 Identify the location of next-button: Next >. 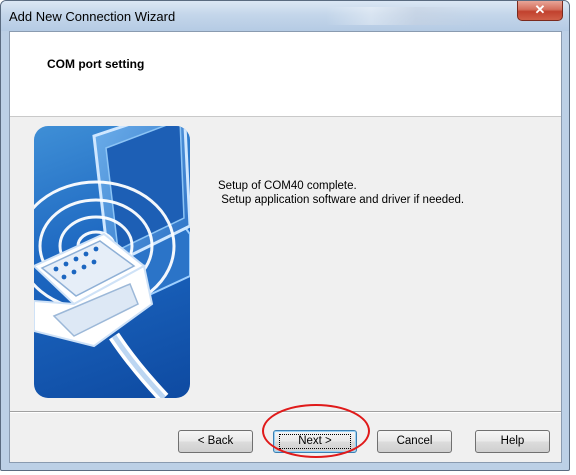
(315, 441).